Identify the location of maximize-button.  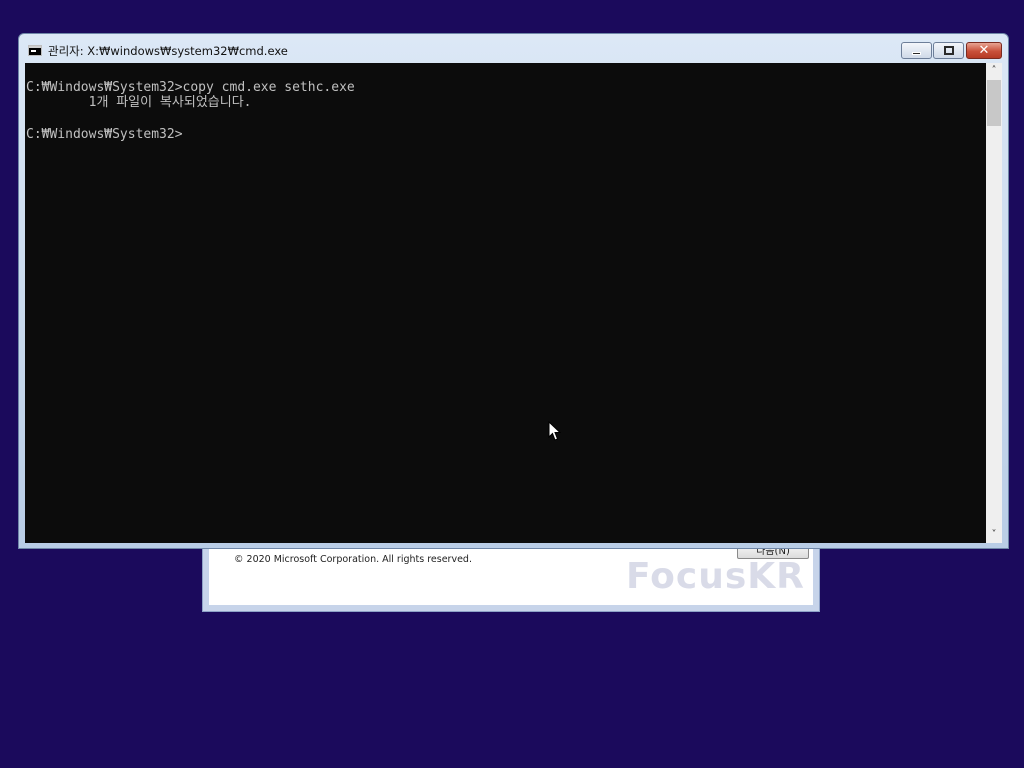
(948, 50).